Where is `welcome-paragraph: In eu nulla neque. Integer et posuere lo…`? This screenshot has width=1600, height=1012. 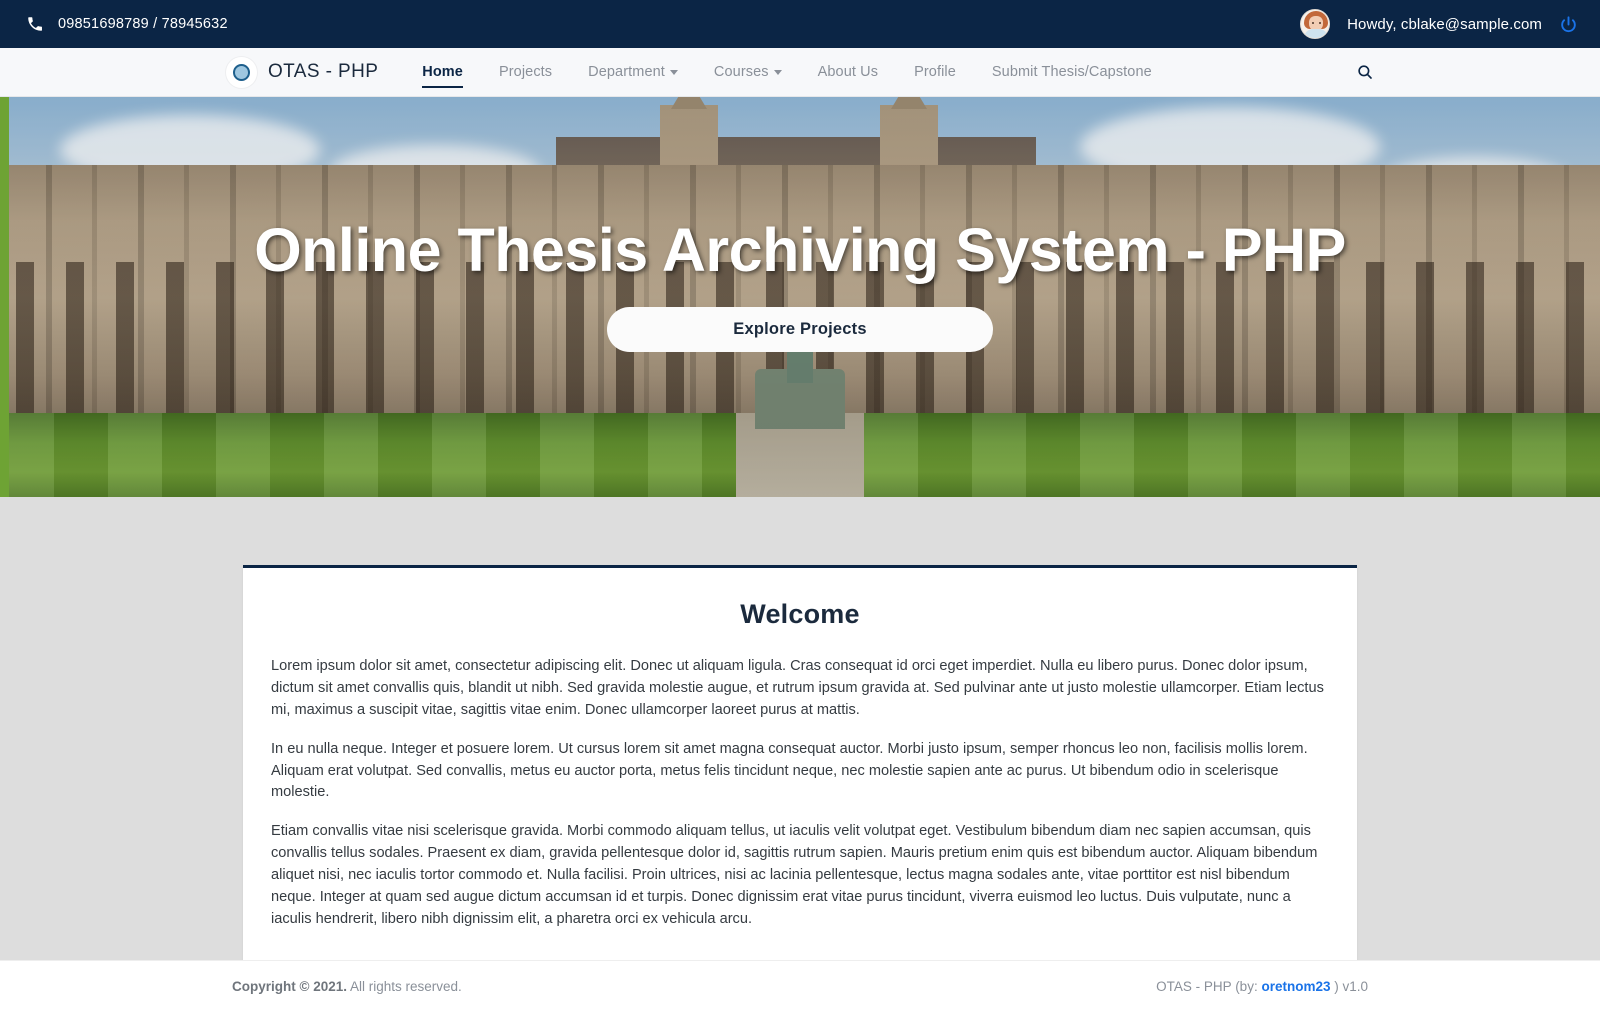 welcome-paragraph: In eu nulla neque. Integer et posuere lo… is located at coordinates (789, 770).